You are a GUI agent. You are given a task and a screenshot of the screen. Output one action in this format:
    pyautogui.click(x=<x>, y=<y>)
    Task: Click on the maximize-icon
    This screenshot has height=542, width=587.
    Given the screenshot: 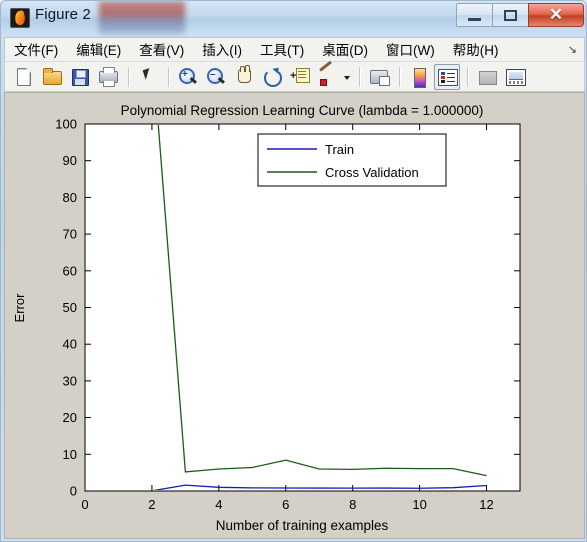 What is the action you would take?
    pyautogui.click(x=510, y=15)
    